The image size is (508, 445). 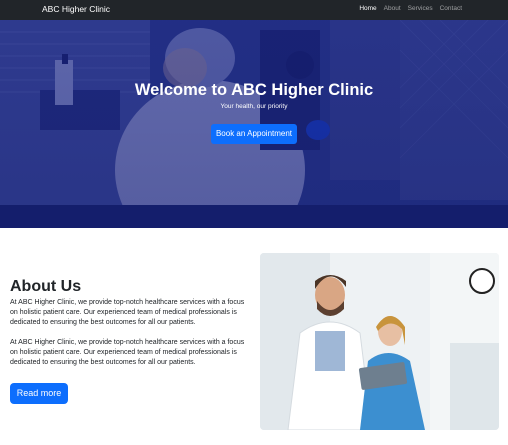 What do you see at coordinates (451, 8) in the screenshot?
I see `nav-link-contact: Contact` at bounding box center [451, 8].